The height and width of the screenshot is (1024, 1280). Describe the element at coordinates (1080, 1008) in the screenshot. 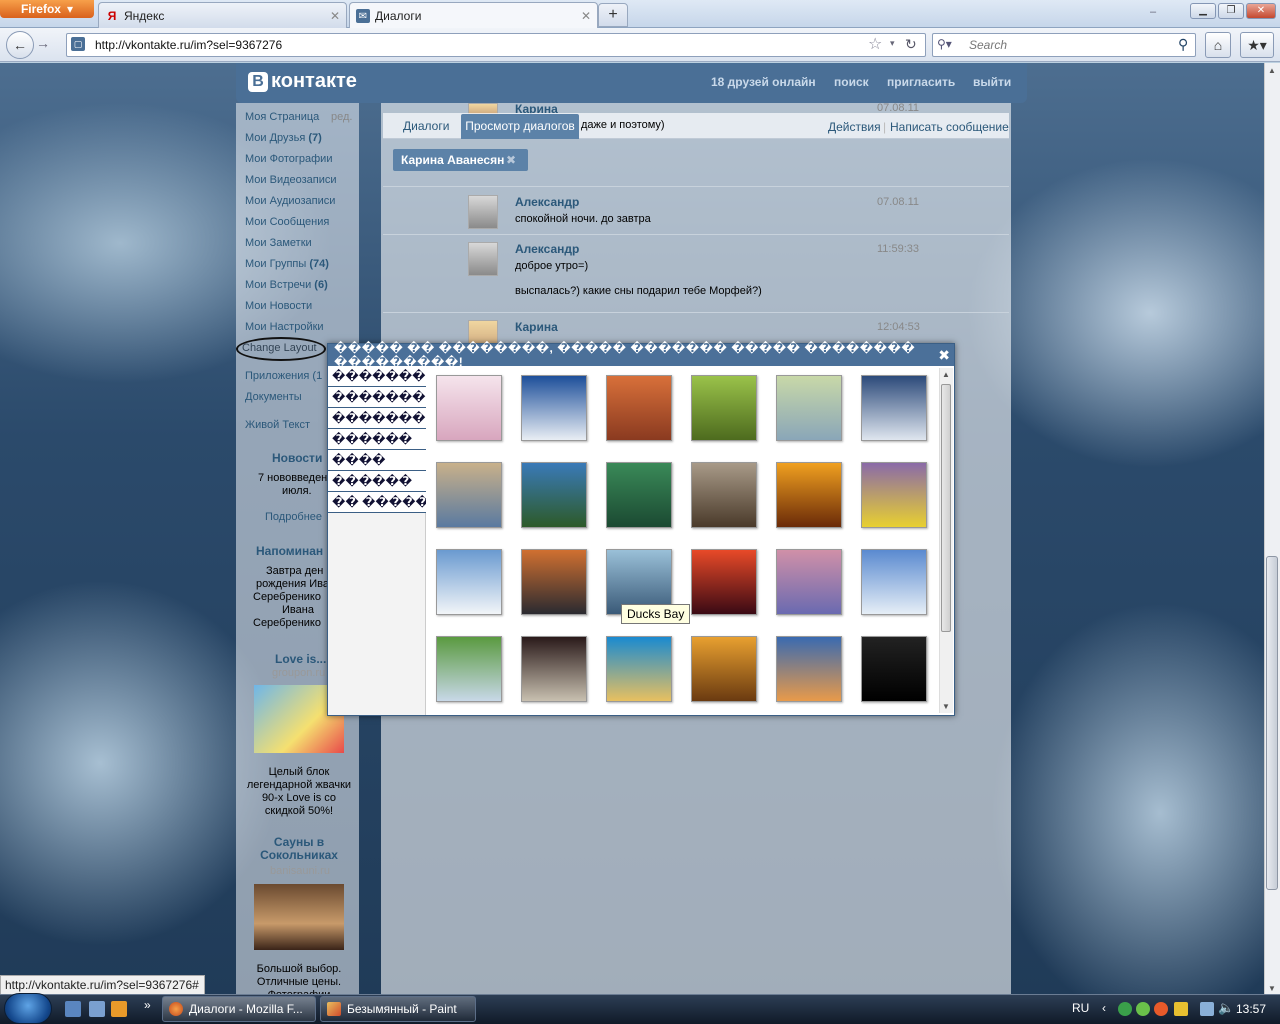

I see `language-indicator: RU` at that location.